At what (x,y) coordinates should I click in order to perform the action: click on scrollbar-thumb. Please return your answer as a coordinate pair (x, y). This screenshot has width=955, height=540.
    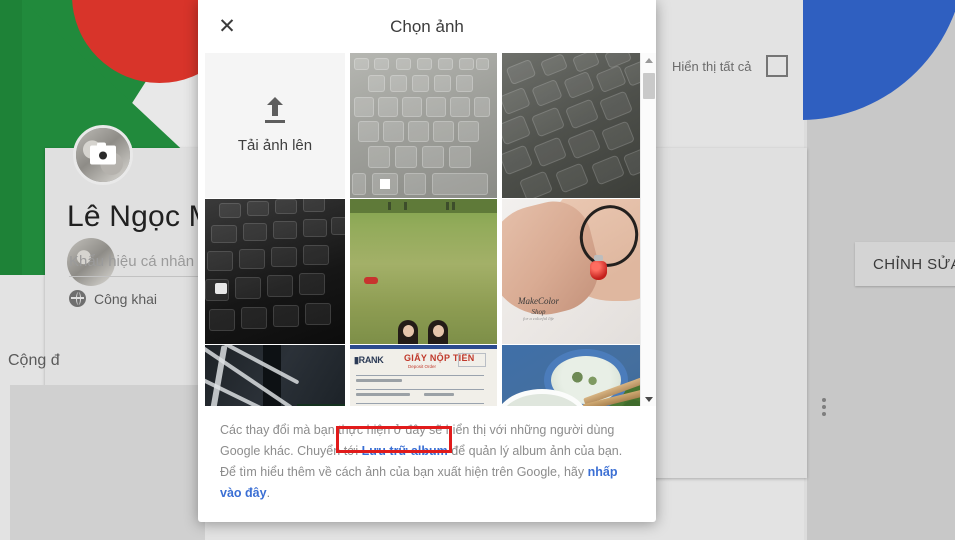
    Looking at the image, I should click on (649, 86).